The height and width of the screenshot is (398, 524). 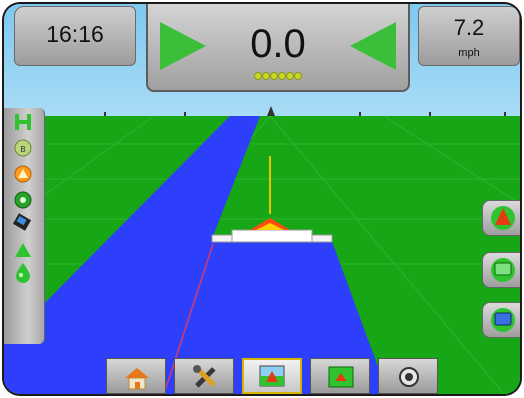 I want to click on view-mode-button, so click(x=501, y=270).